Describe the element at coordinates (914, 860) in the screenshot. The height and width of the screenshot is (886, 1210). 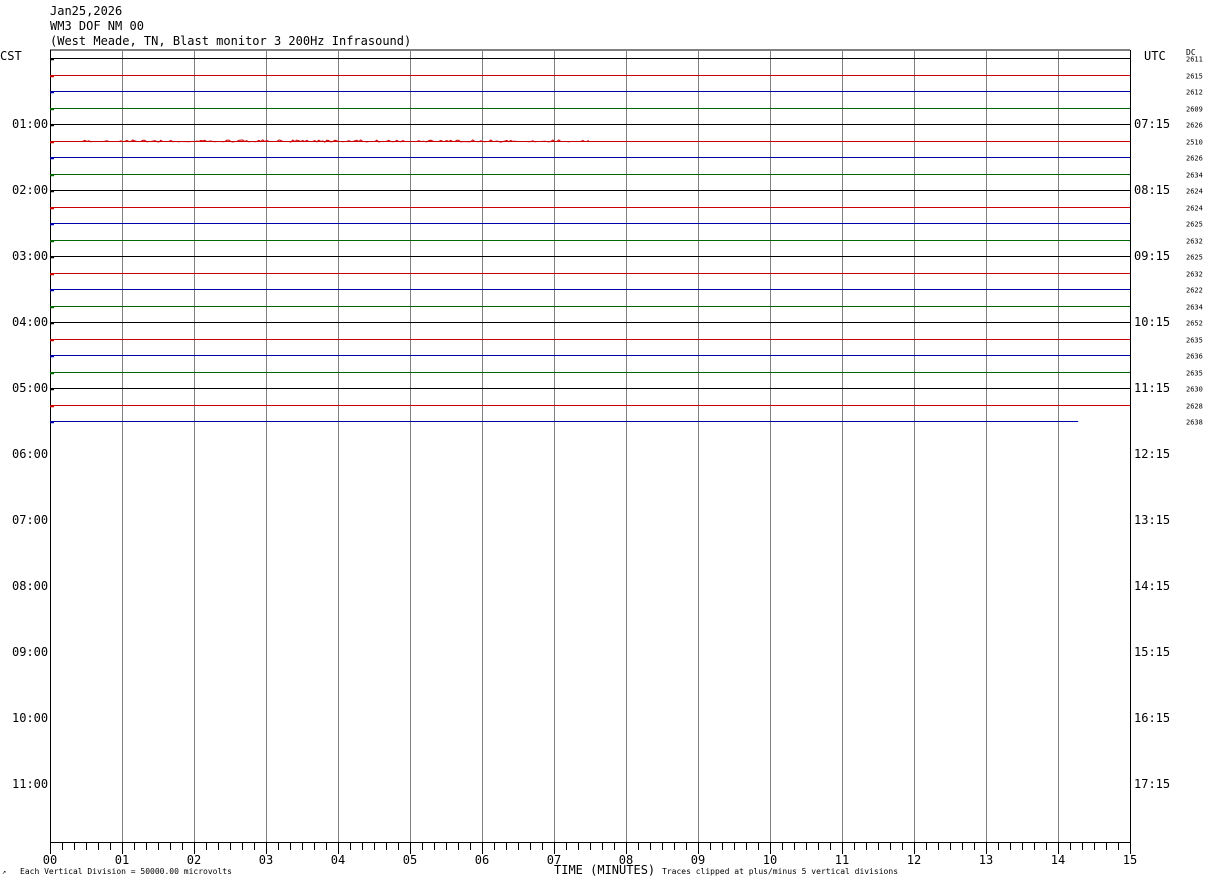
I see `x-tick-label: 12` at that location.